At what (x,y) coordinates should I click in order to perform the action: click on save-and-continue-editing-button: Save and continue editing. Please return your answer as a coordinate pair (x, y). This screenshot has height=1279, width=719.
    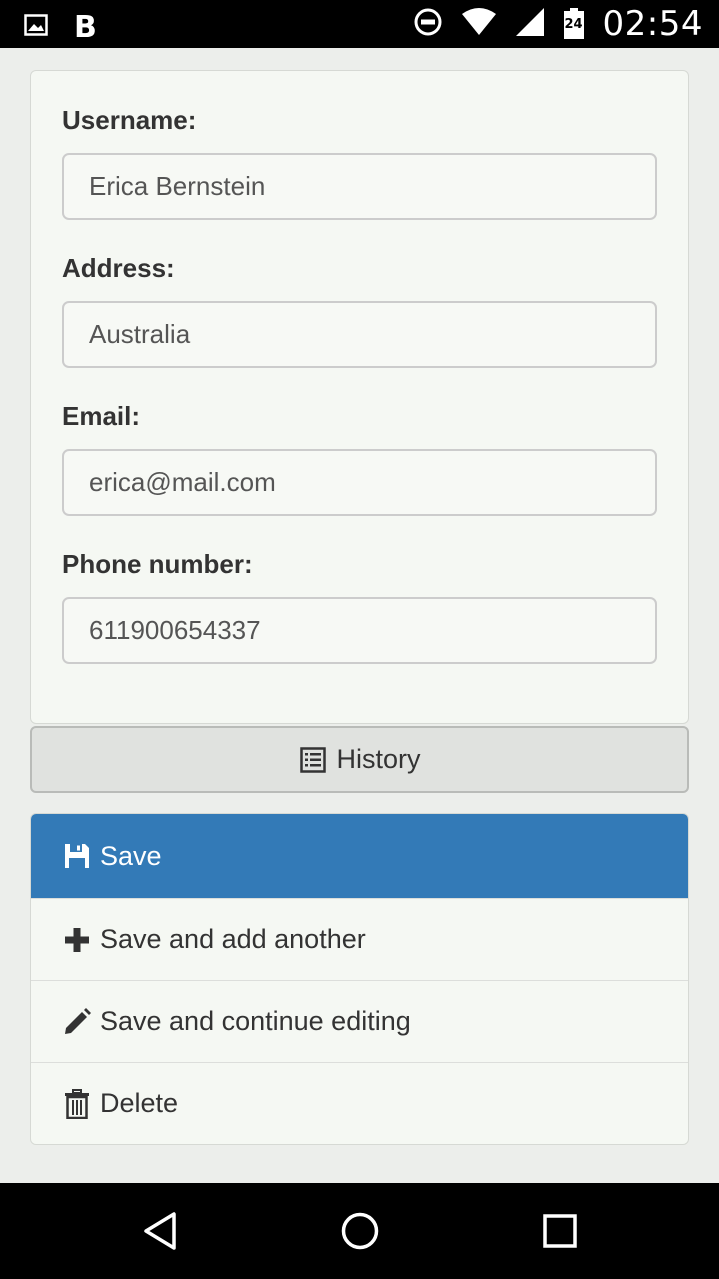
    Looking at the image, I should click on (359, 1021).